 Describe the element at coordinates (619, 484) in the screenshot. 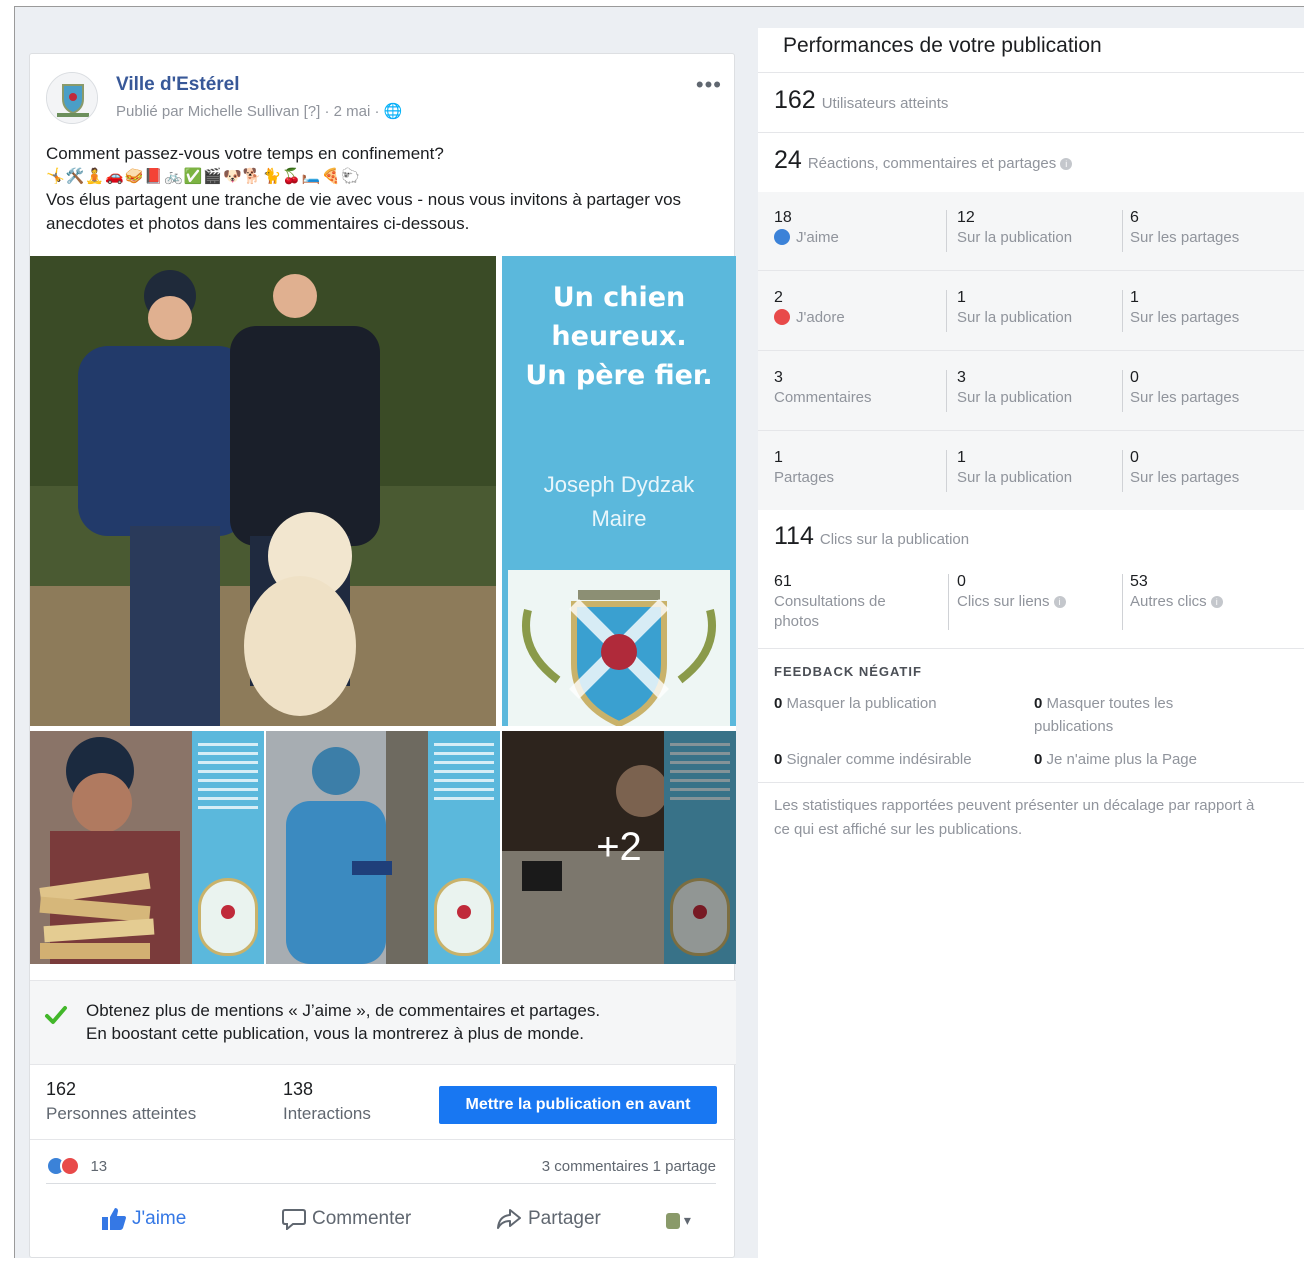

I see `poster-name-line: Joseph Dydzak` at that location.